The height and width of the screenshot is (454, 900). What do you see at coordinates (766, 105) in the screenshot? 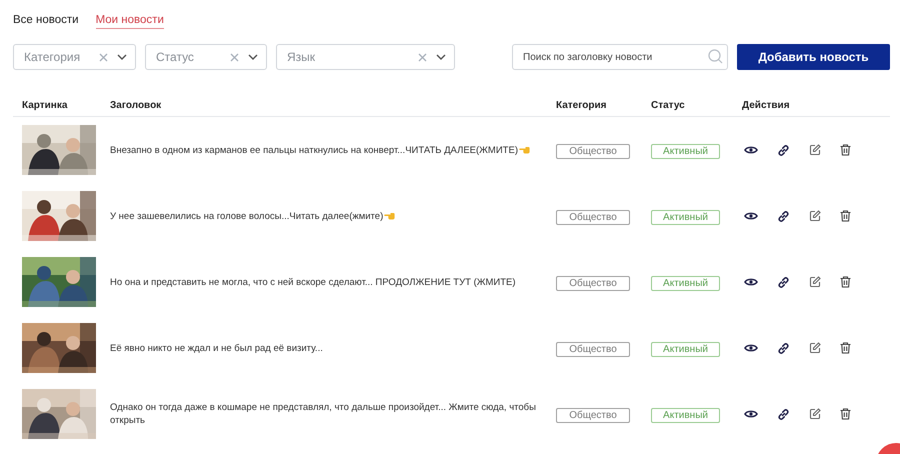
I see `column-header: Действия` at bounding box center [766, 105].